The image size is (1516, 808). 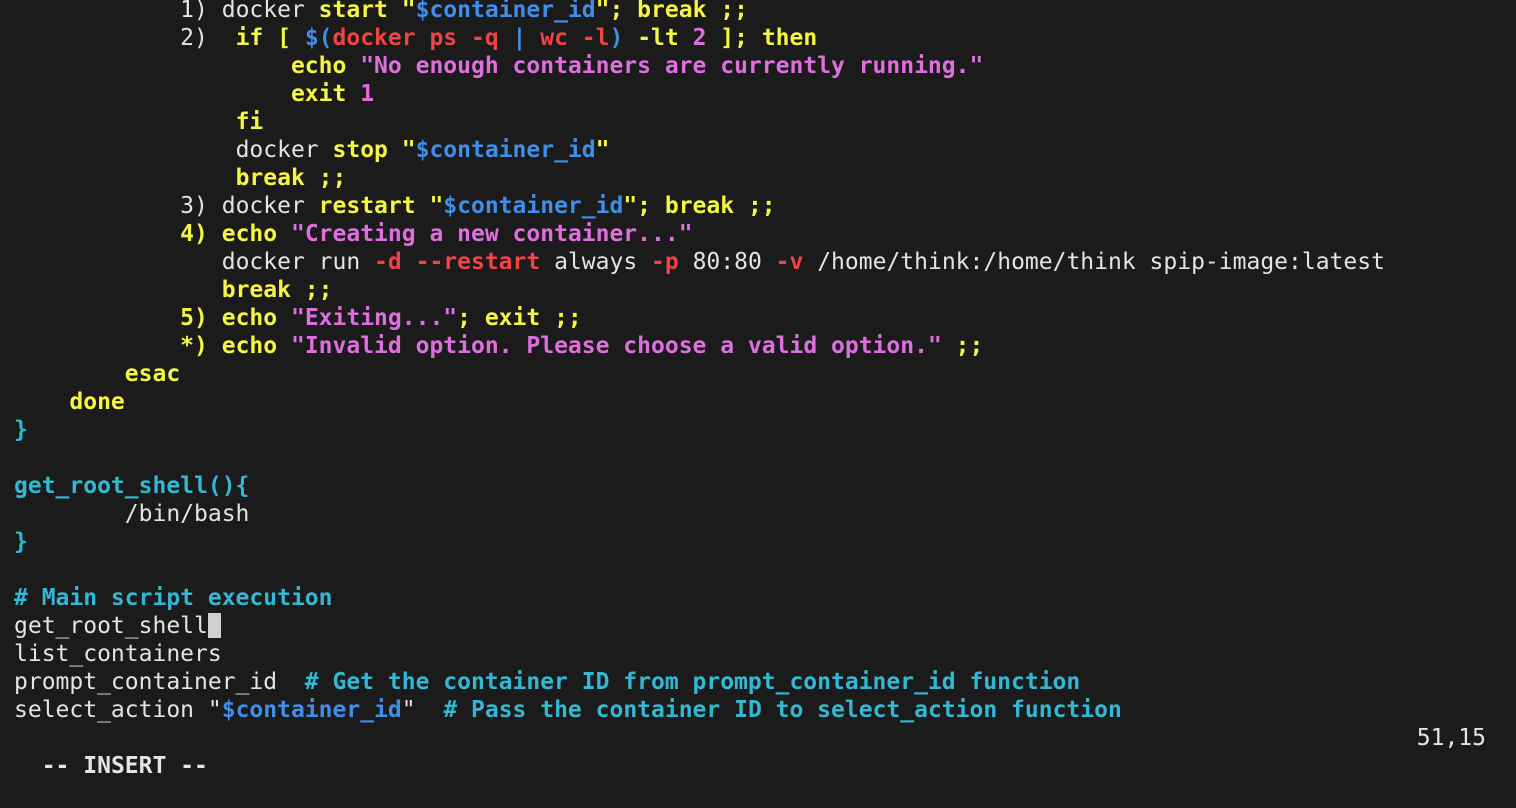 What do you see at coordinates (395, 262) in the screenshot?
I see `code-token: -d` at bounding box center [395, 262].